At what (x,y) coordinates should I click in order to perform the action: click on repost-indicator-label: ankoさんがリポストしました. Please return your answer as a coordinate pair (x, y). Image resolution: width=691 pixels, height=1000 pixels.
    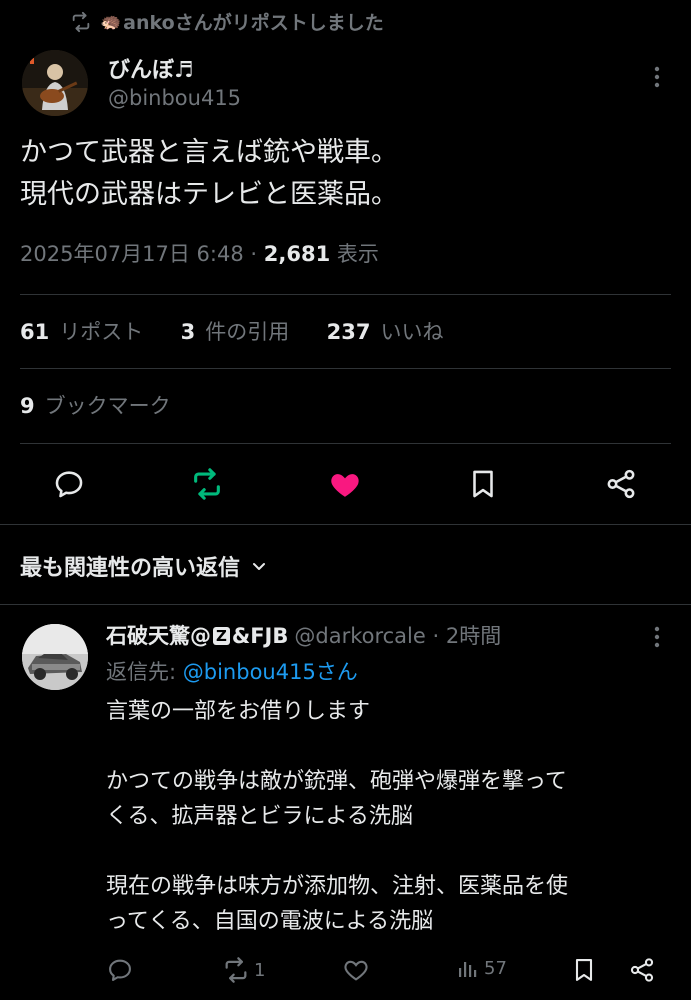
    Looking at the image, I should click on (253, 23).